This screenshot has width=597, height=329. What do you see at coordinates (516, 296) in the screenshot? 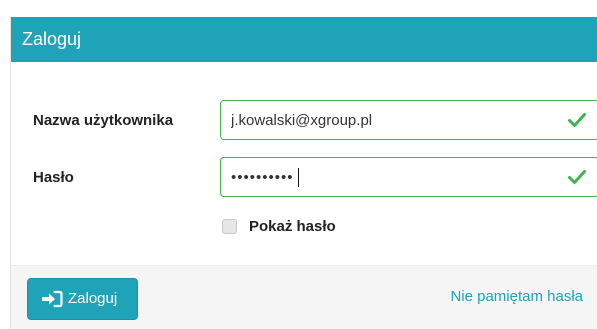
I see `forgot-password-link: Nie pamiętam hasła` at bounding box center [516, 296].